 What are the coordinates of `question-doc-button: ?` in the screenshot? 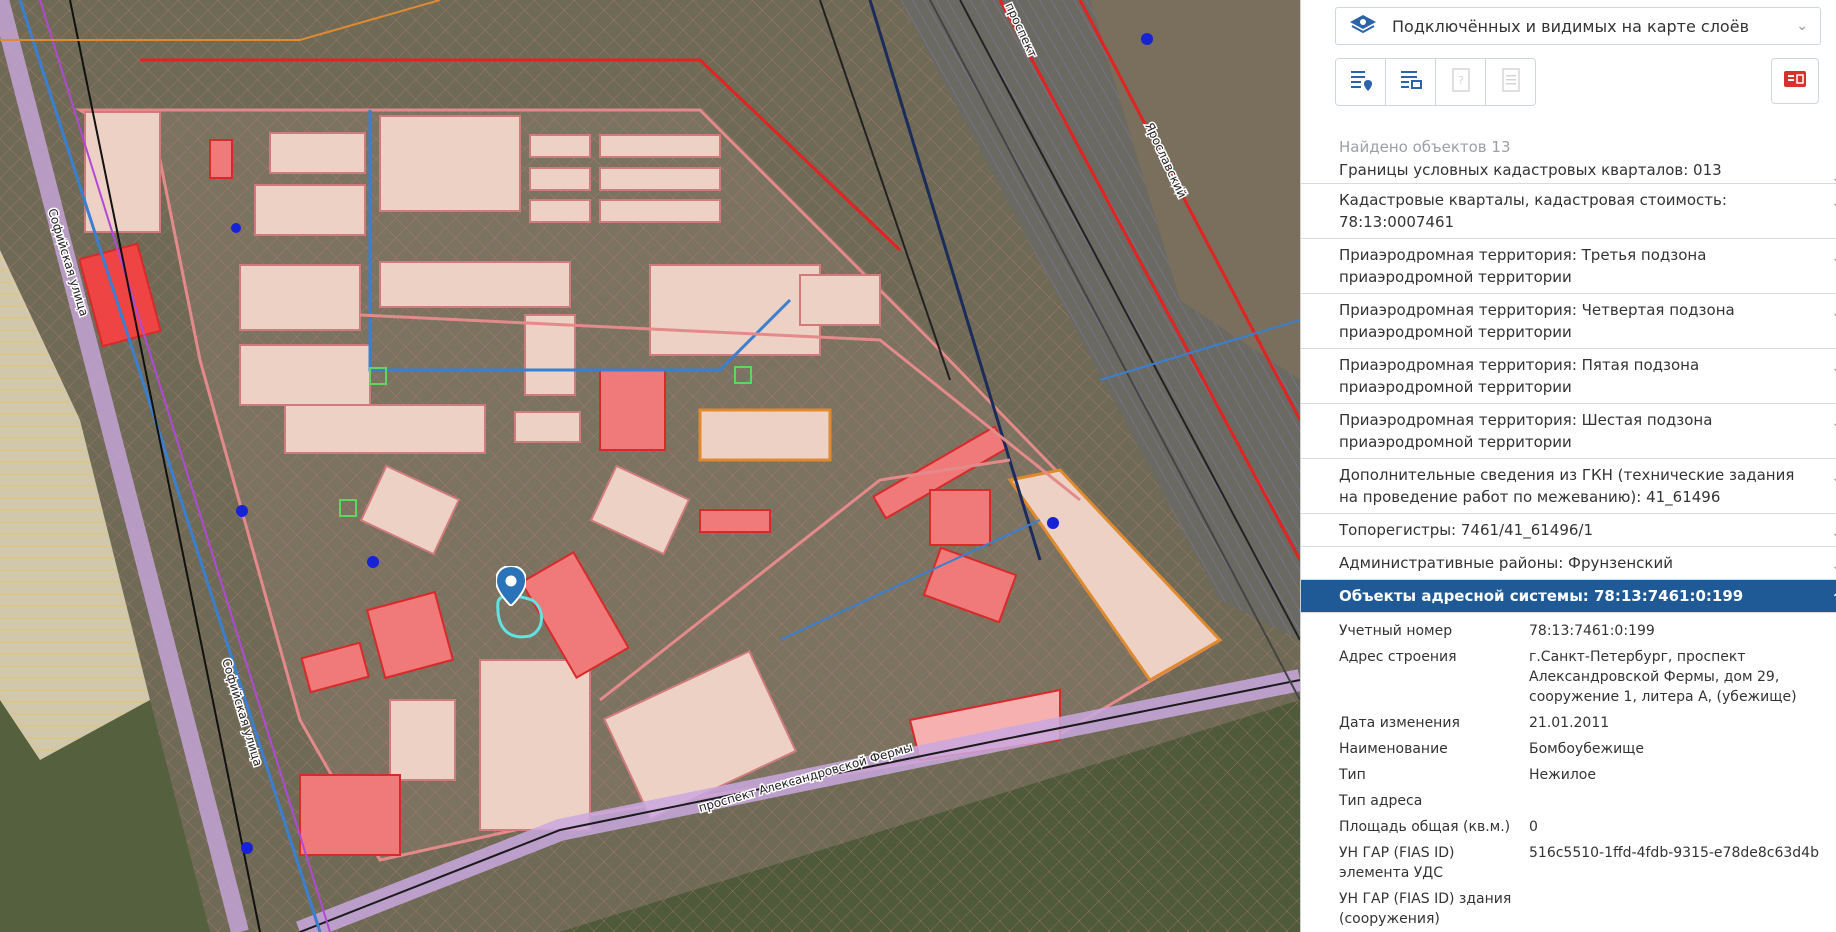 It's located at (1461, 82).